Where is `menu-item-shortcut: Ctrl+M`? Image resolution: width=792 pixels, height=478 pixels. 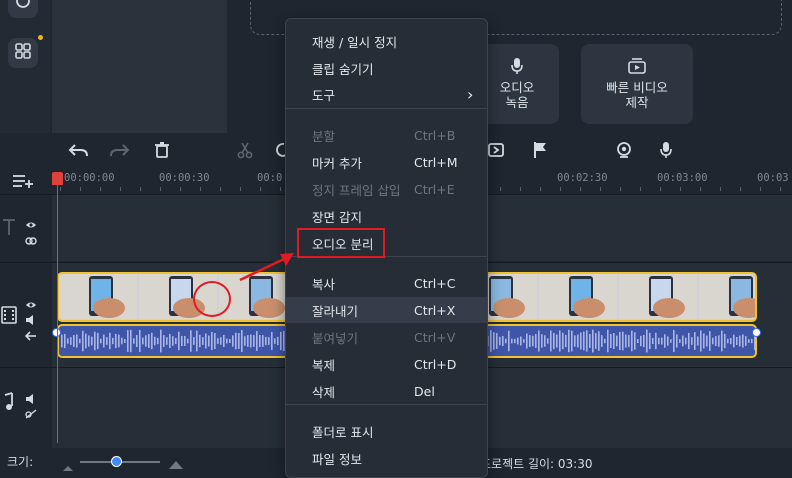
menu-item-shortcut: Ctrl+M is located at coordinates (436, 162).